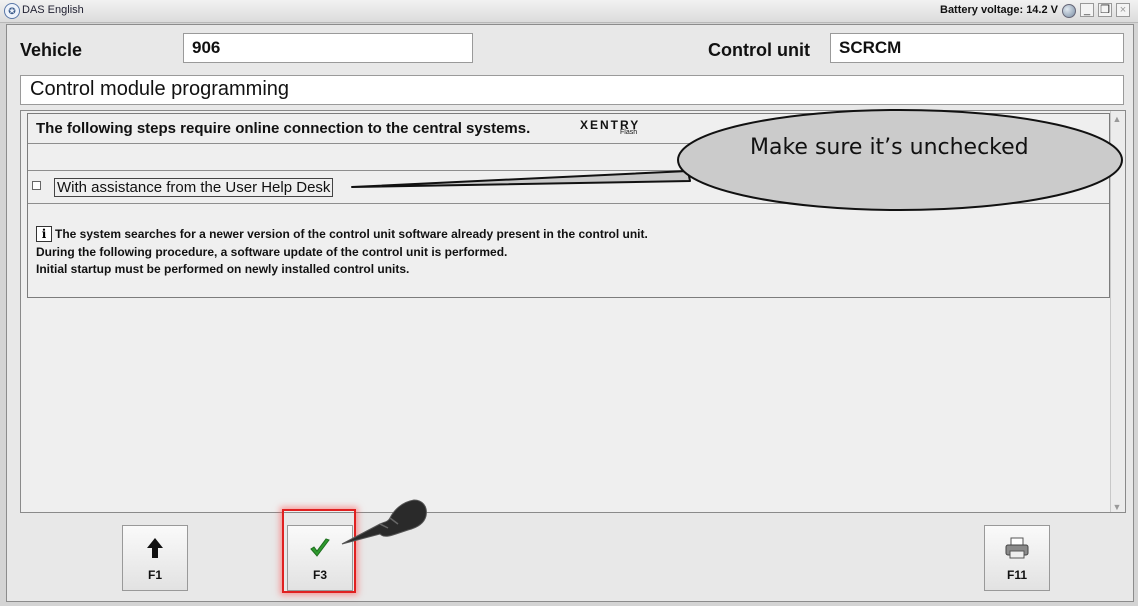 This screenshot has height=606, width=1138. I want to click on f1-back-button: F1, so click(155, 558).